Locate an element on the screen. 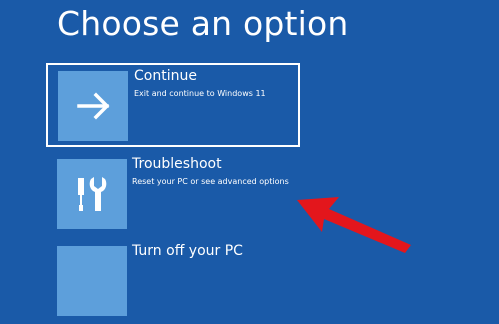 The height and width of the screenshot is (324, 499). troubleshoot-description: Reset your PC or see advanced options is located at coordinates (210, 181).